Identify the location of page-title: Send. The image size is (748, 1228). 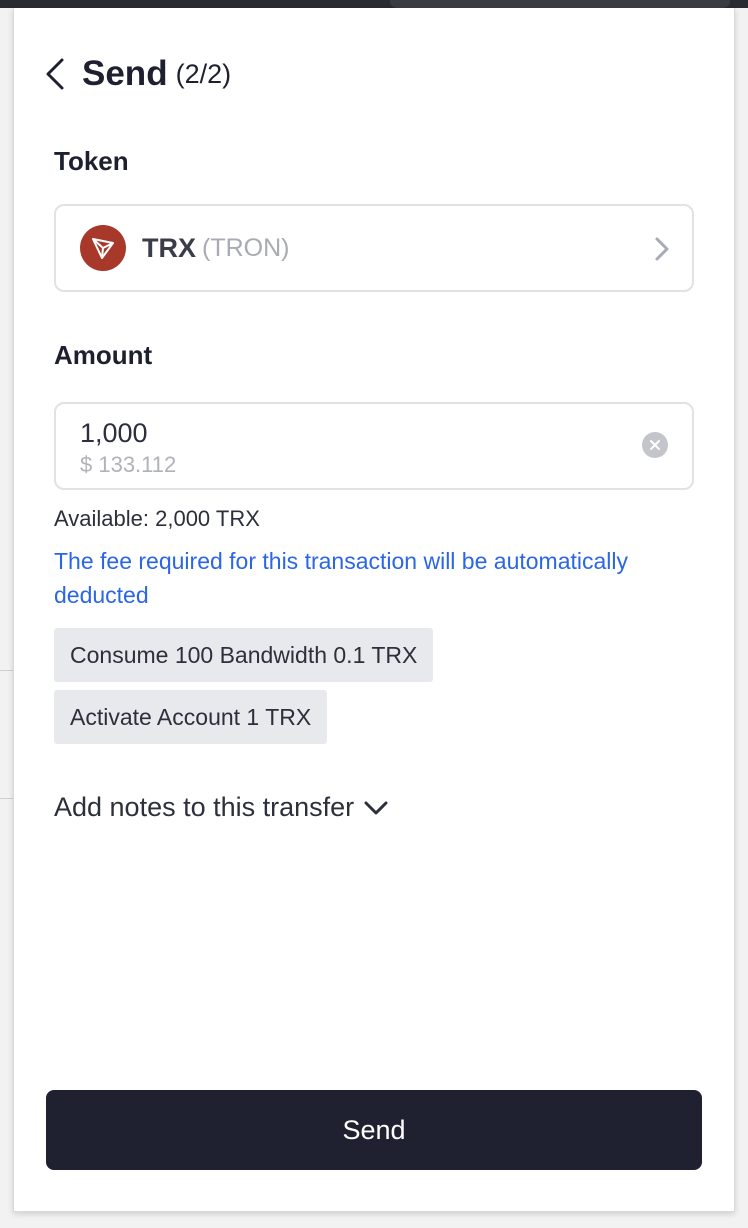
(125, 73).